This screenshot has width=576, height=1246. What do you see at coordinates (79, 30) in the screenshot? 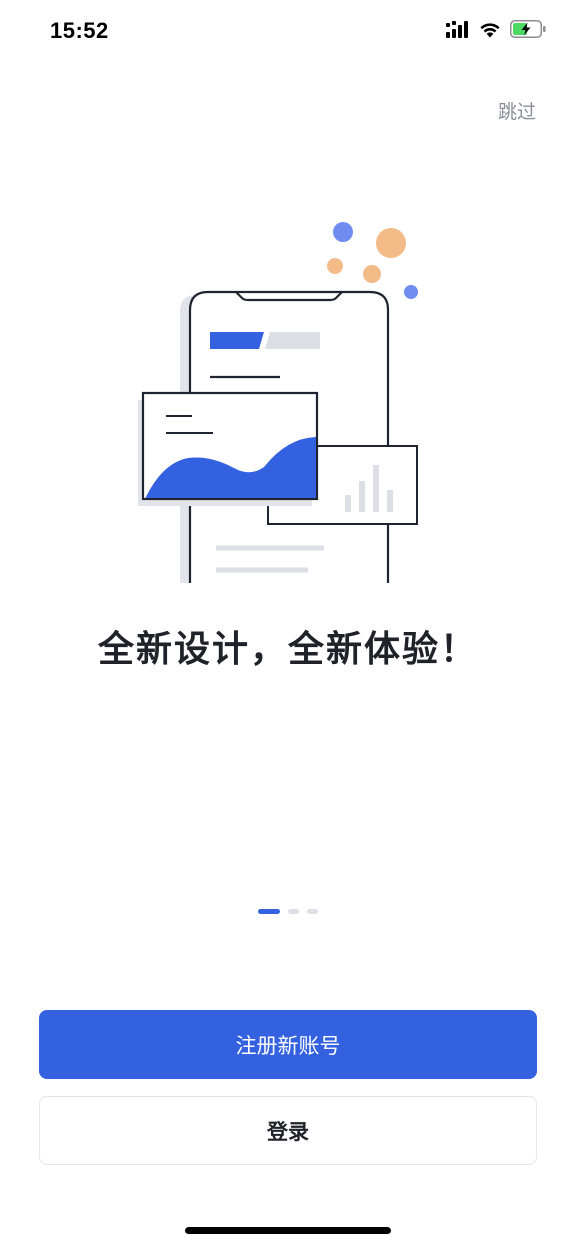
I see `status-time: 15:52` at bounding box center [79, 30].